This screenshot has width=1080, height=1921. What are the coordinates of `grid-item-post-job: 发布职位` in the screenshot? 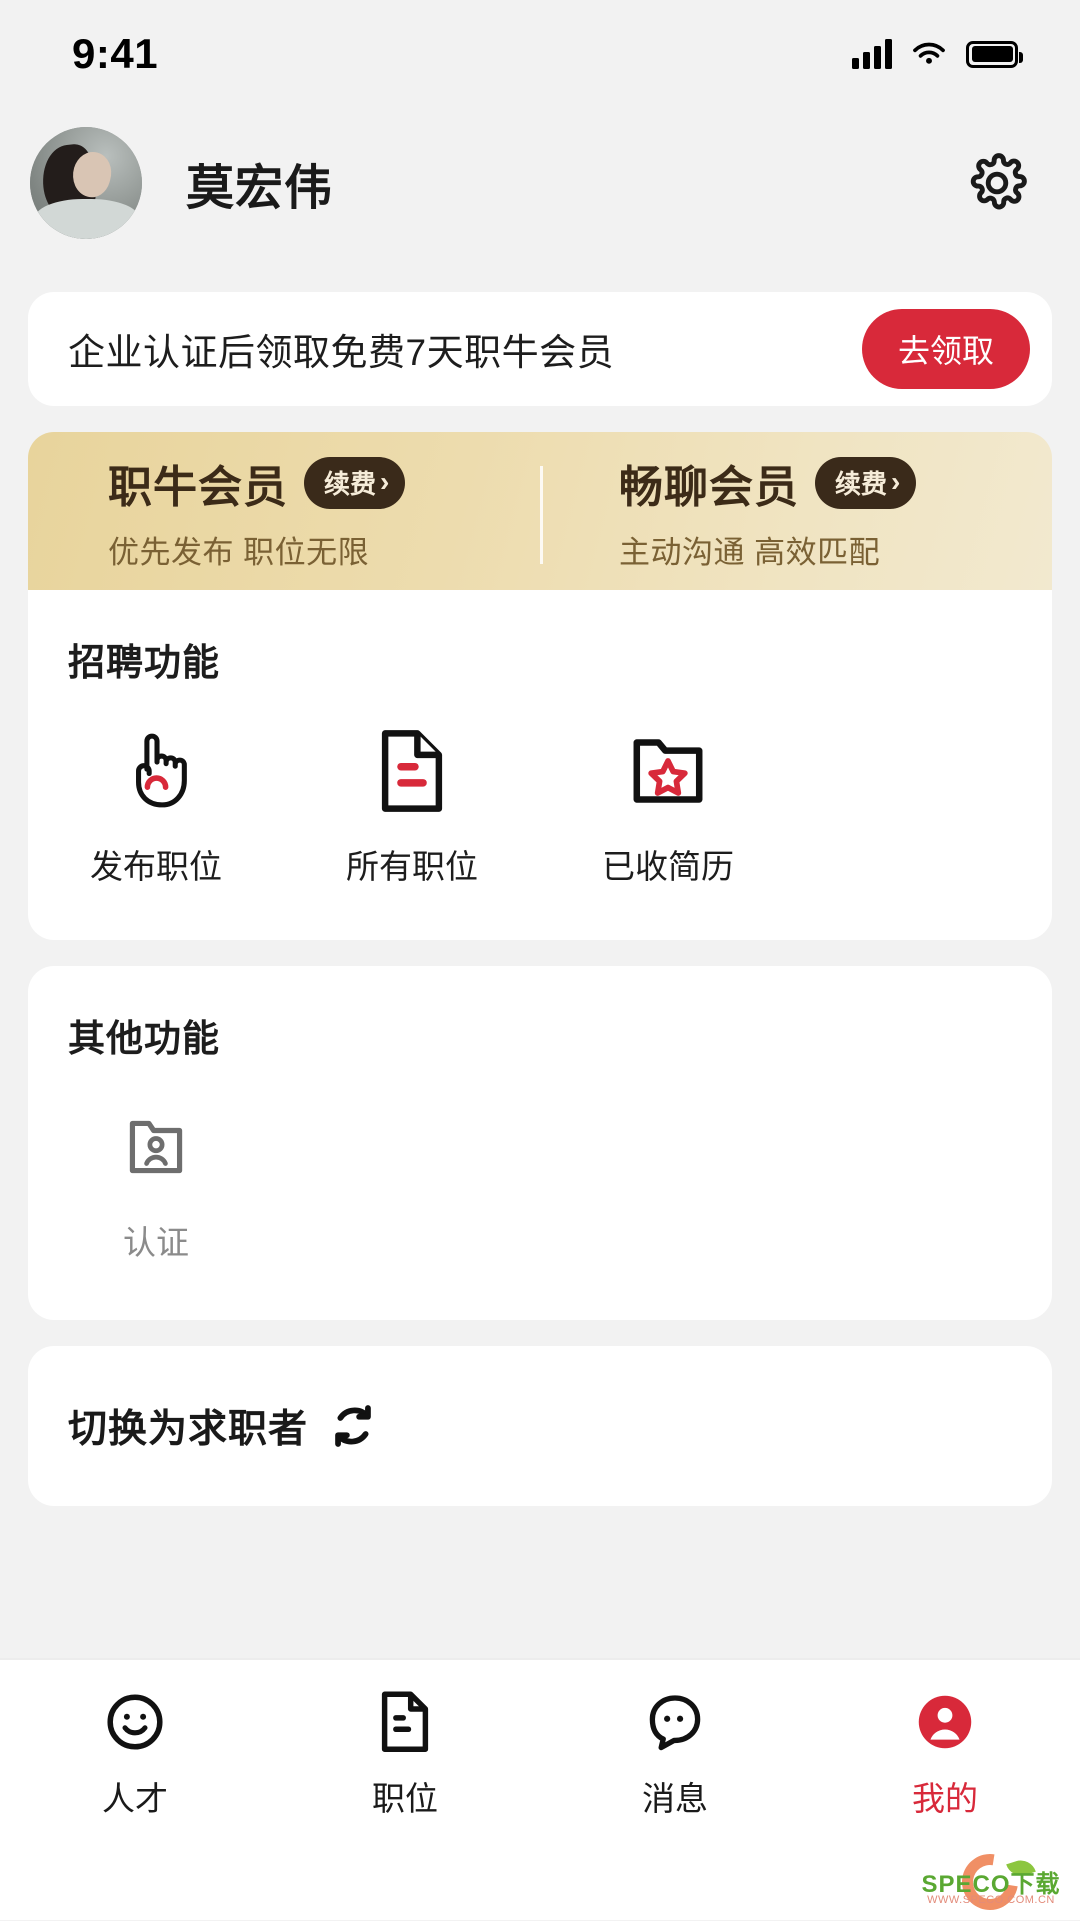 It's located at (156, 808).